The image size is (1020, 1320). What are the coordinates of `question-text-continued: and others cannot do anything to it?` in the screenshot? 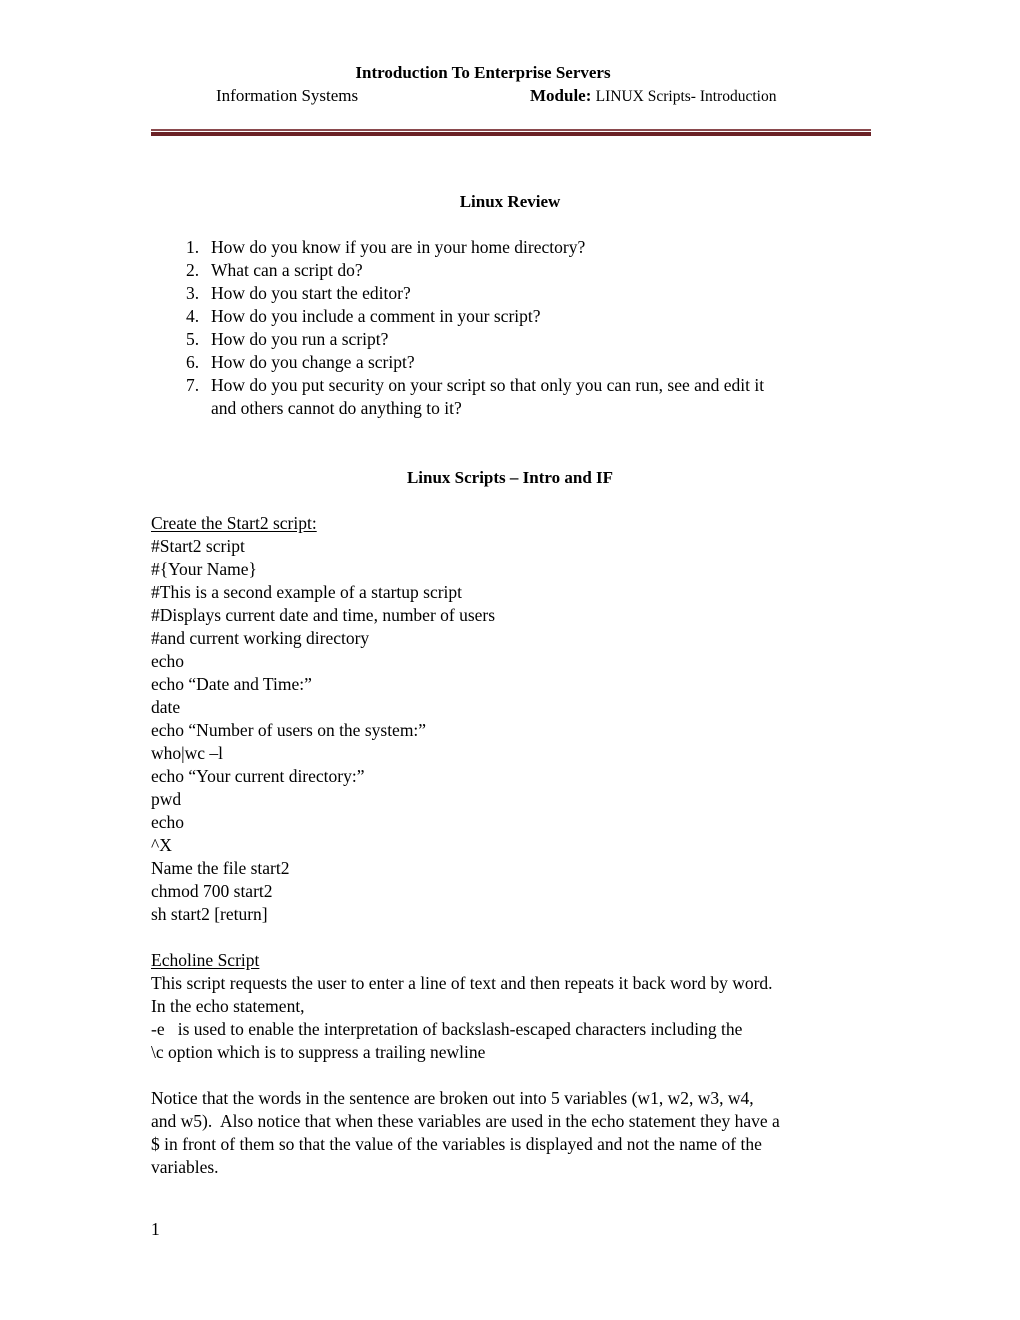 It's located at (336, 408).